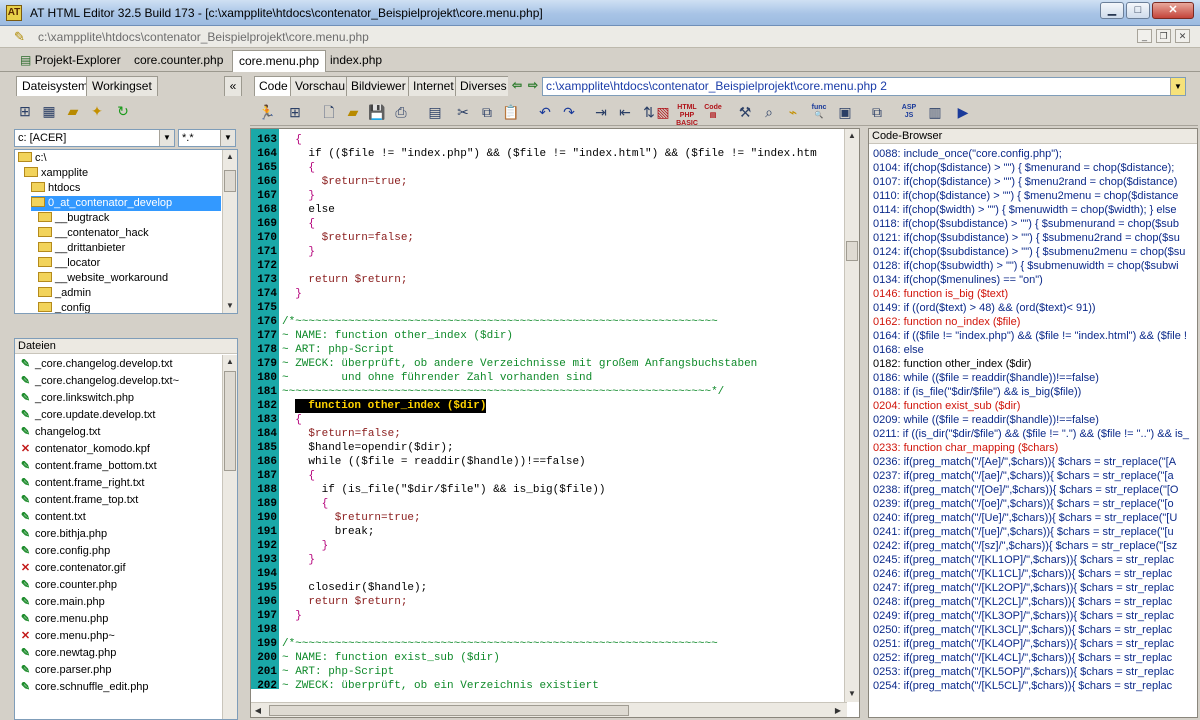 This screenshot has height=720, width=1200. Describe the element at coordinates (62, 602) in the screenshot. I see `file-item: ✎ core.main.php` at that location.